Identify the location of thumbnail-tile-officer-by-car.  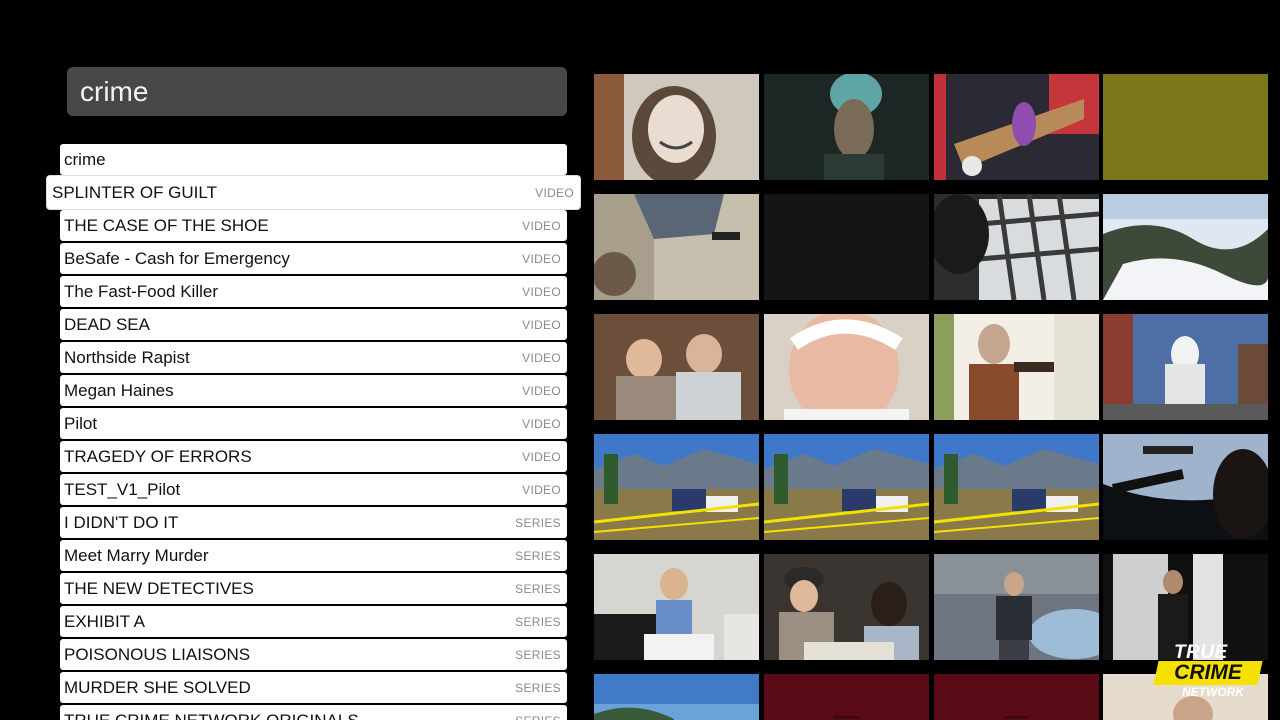
(1016, 607).